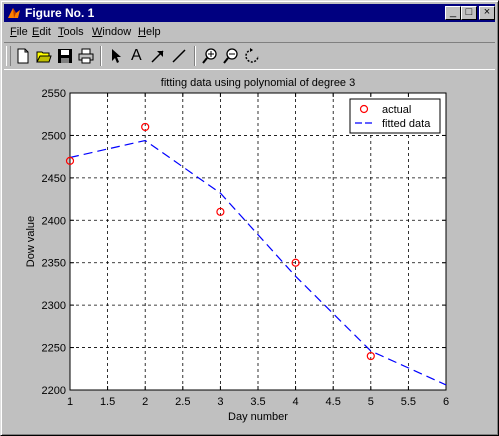  I want to click on y-tick-label: 2500, so click(54, 136).